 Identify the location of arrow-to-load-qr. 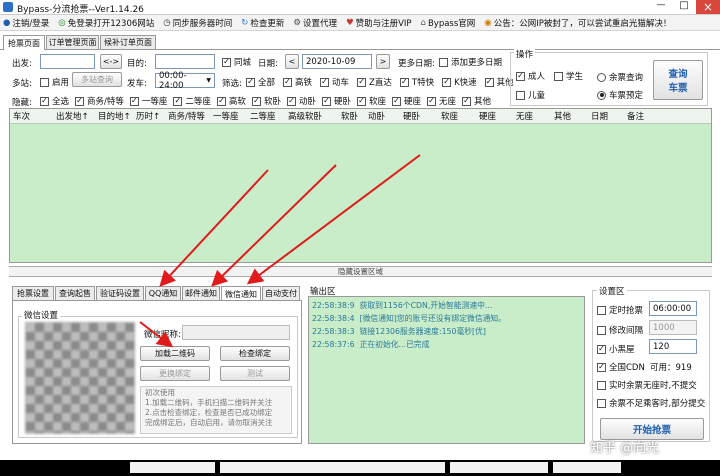
(156, 334).